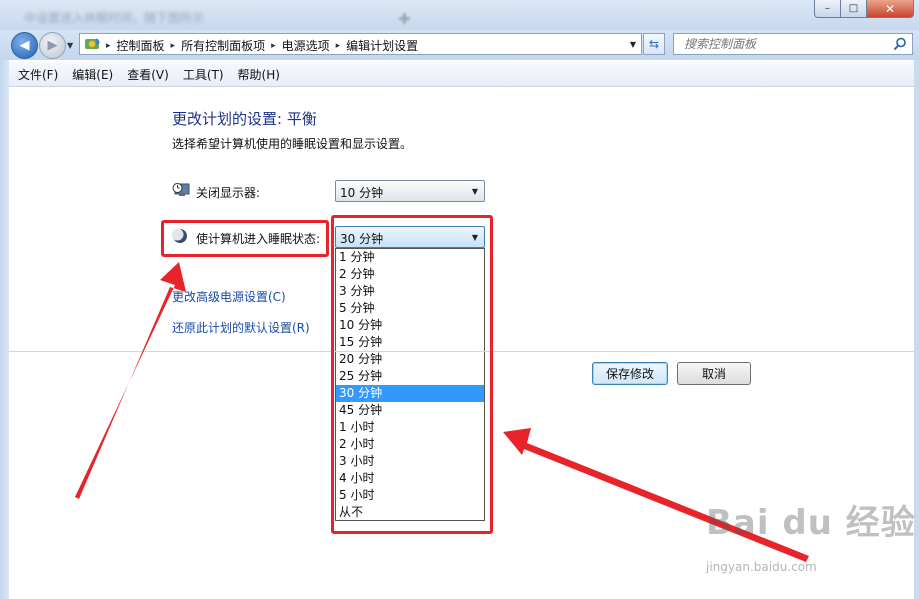  I want to click on watermark-logo: Bai du 经验, so click(811, 523).